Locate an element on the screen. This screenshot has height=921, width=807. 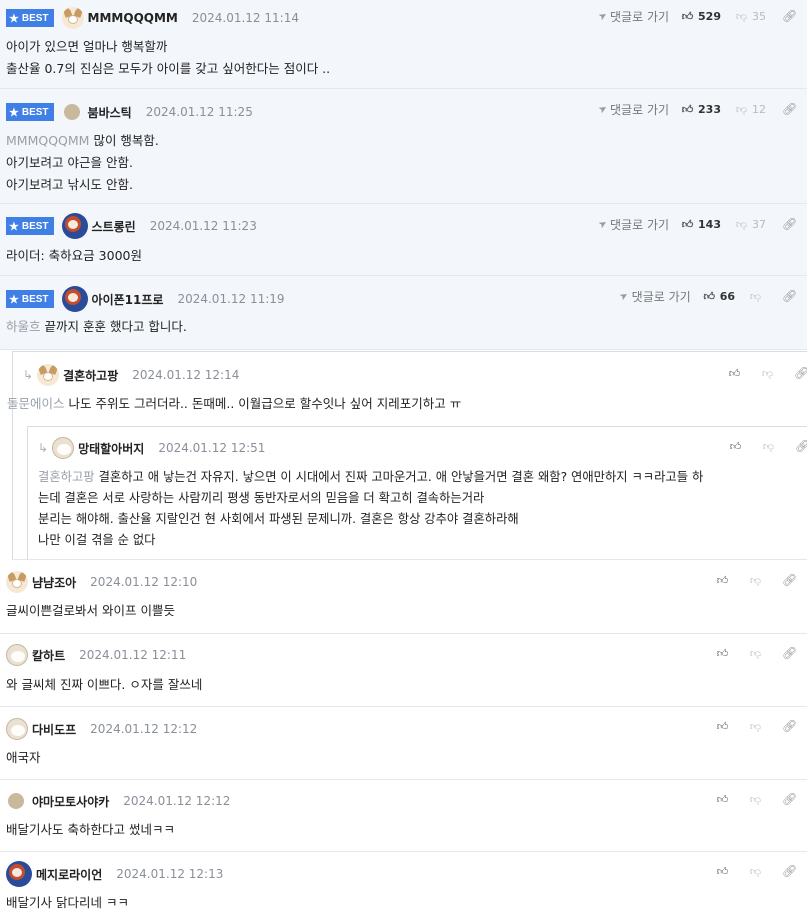
upvote-button: 👍︎ 143 is located at coordinates (701, 224).